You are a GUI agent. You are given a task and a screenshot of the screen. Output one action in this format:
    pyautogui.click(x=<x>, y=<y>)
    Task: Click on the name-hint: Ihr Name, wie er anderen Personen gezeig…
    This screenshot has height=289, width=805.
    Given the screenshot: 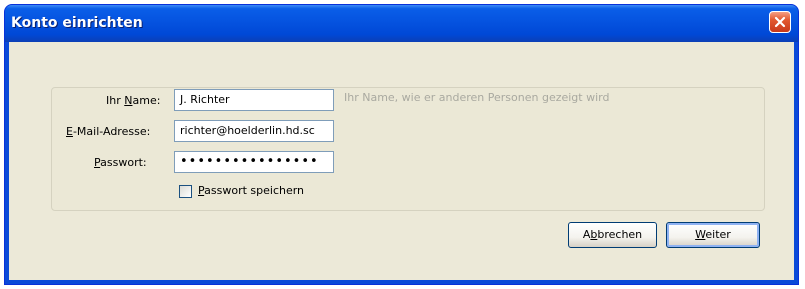 What is the action you would take?
    pyautogui.click(x=477, y=97)
    